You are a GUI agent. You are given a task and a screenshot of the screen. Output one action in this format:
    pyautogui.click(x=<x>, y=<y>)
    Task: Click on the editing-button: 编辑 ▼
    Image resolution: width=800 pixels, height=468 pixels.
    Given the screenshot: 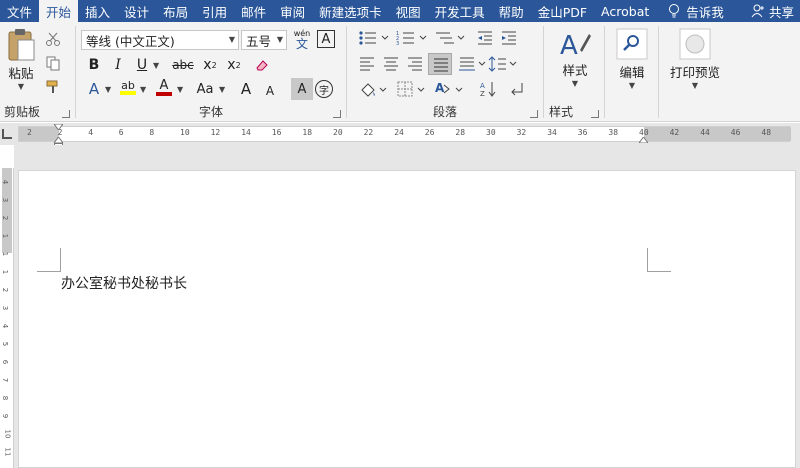 What is the action you would take?
    pyautogui.click(x=632, y=59)
    